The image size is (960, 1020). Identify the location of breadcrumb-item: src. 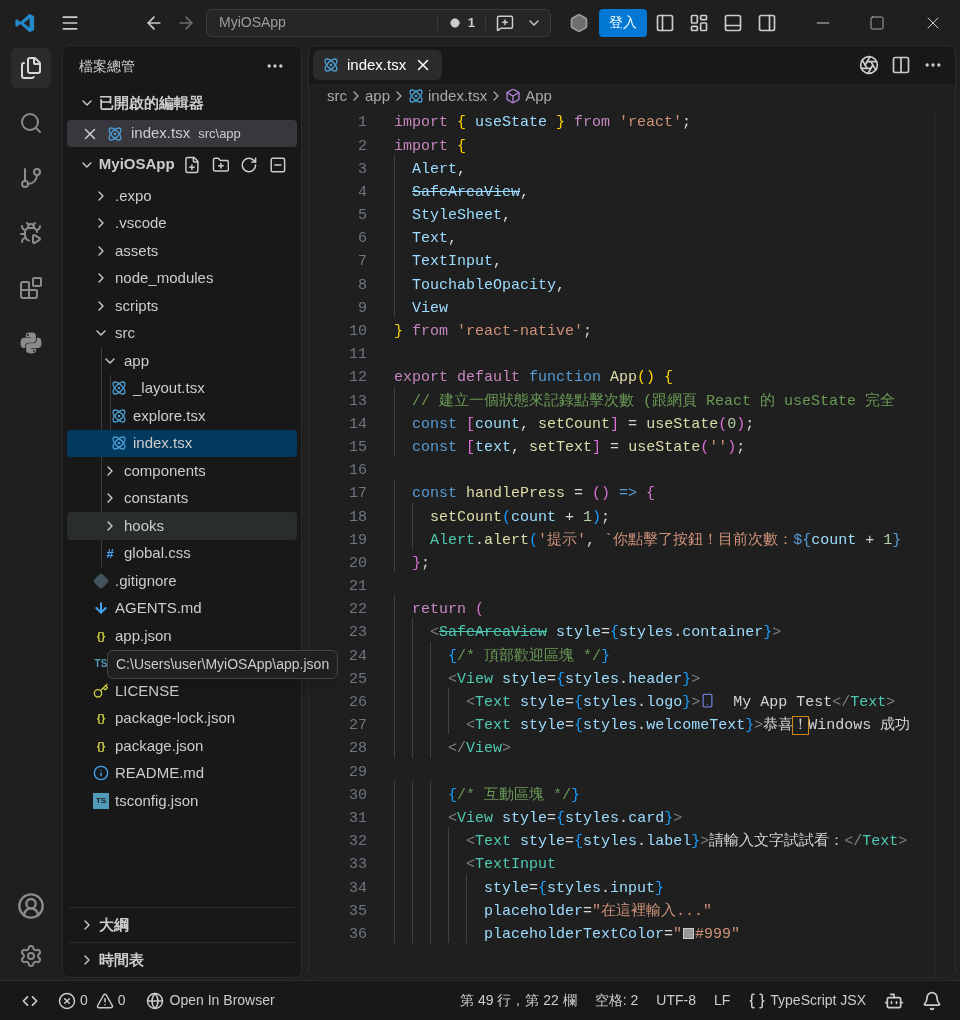
(337, 96).